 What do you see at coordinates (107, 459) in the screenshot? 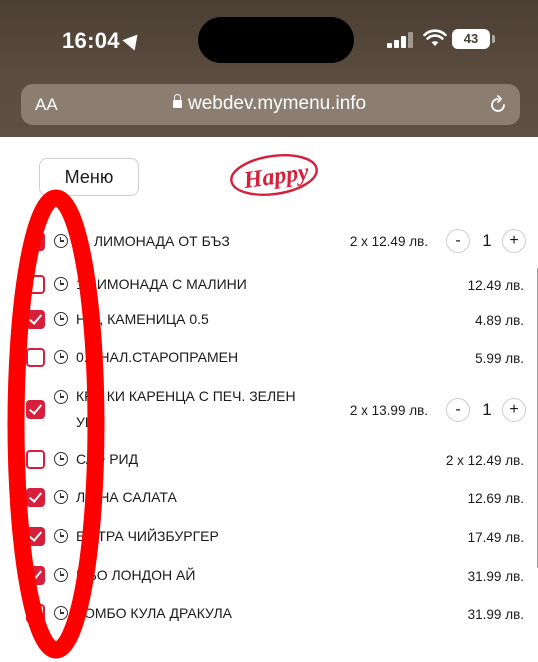
I see `item-name: САФ РИД` at bounding box center [107, 459].